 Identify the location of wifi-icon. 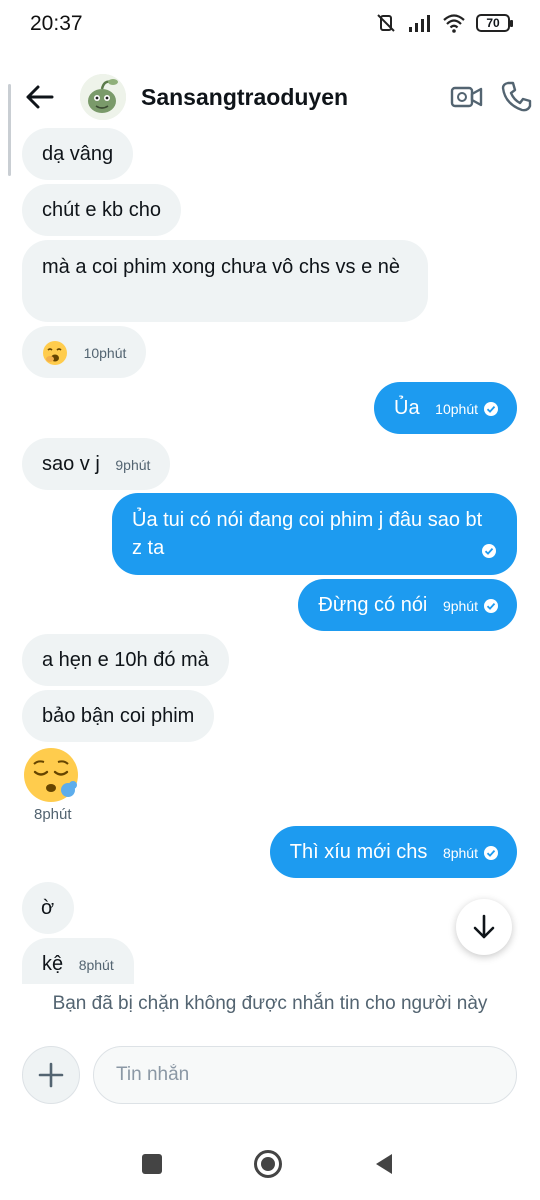
(454, 23).